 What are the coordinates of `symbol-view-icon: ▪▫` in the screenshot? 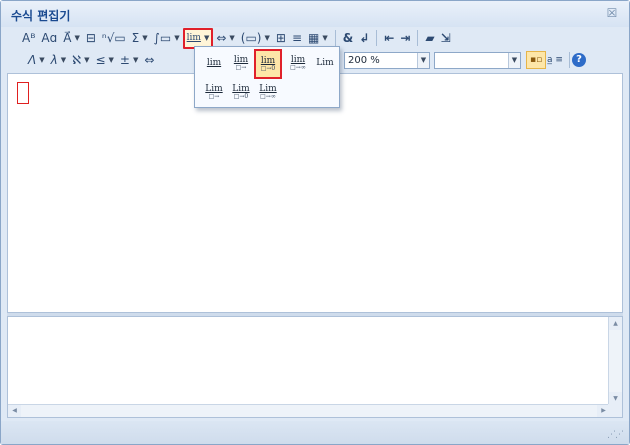 It's located at (536, 60).